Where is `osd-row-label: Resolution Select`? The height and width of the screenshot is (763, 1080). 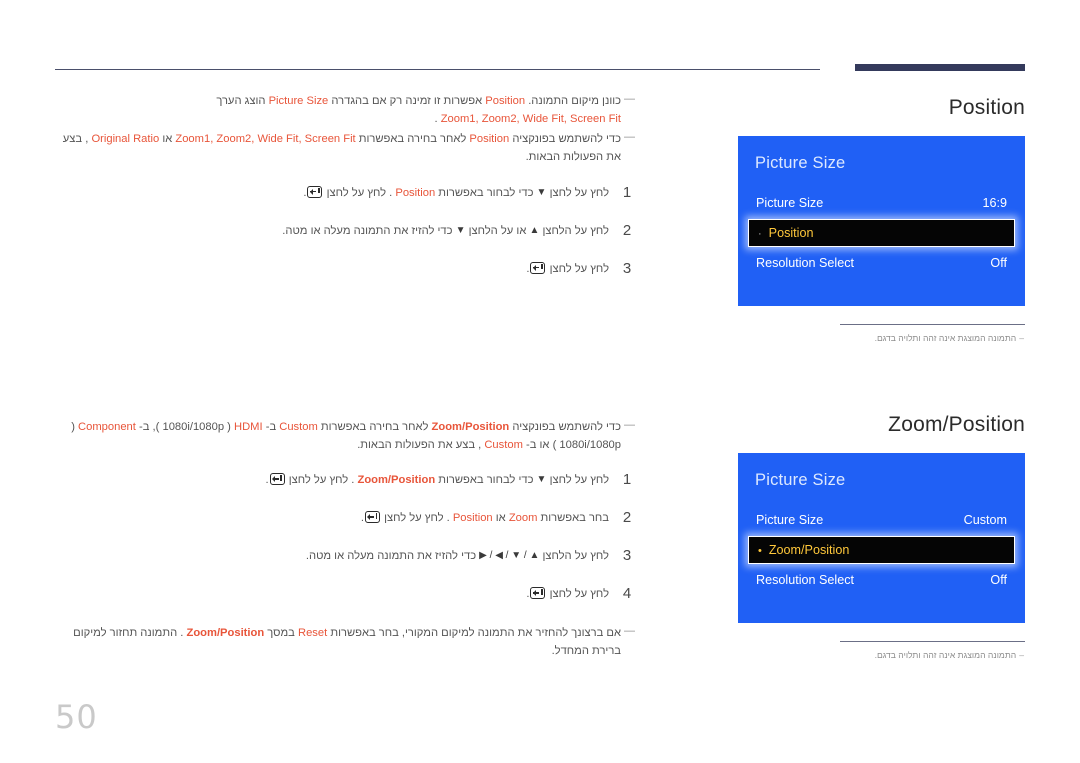 osd-row-label: Resolution Select is located at coordinates (805, 263).